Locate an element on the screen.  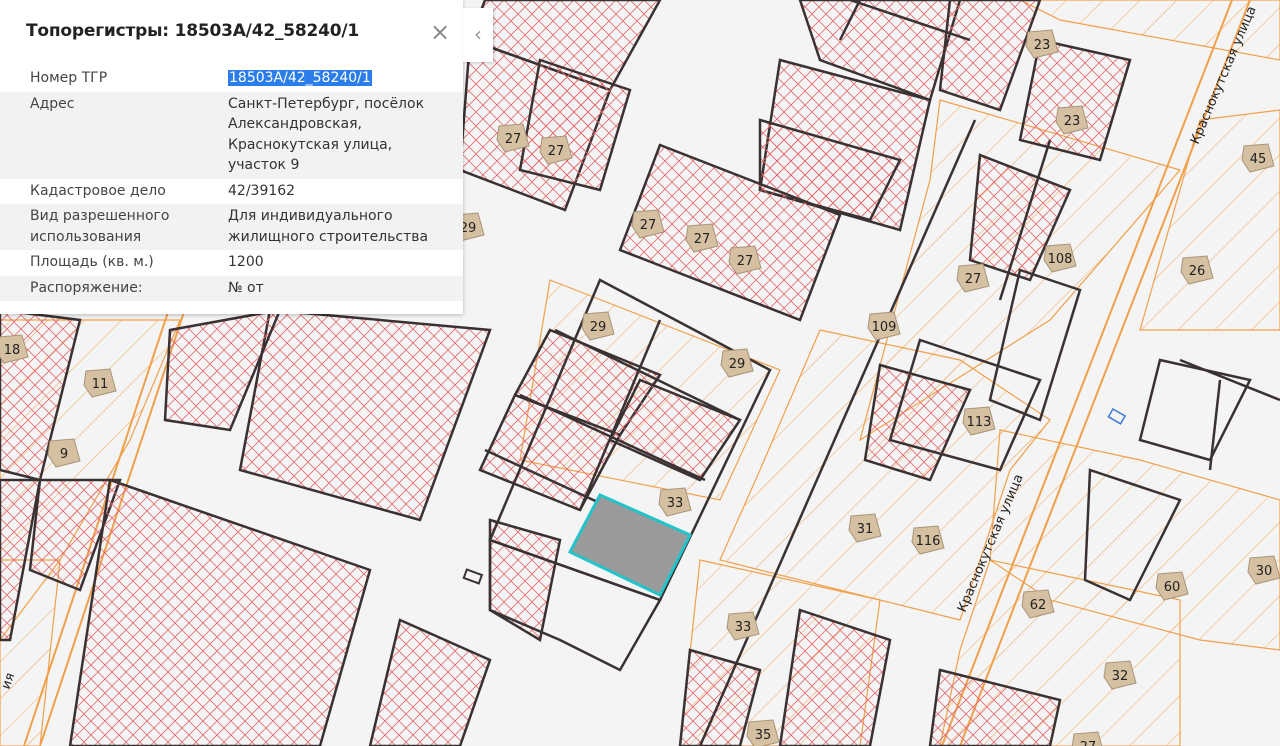
table-row: Распоряжение: № от is located at coordinates (231, 288).